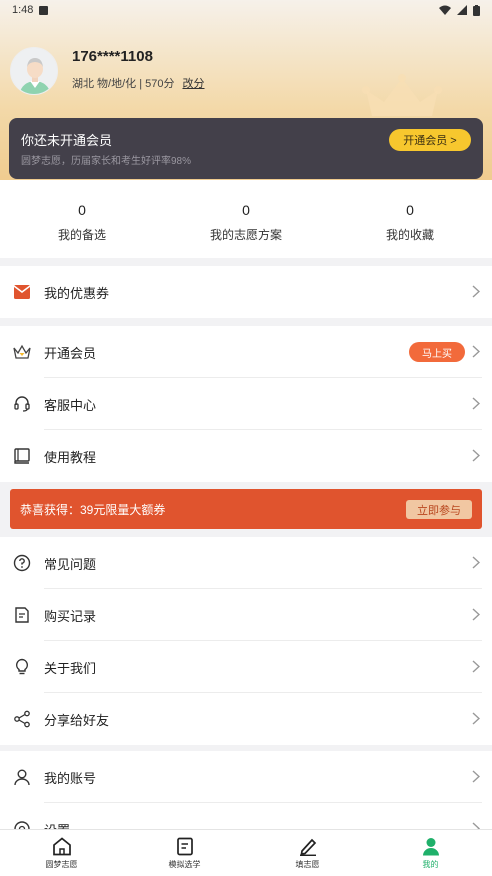 Image resolution: width=492 pixels, height=876 pixels. Describe the element at coordinates (246, 509) in the screenshot. I see `promo-banner: 恭喜获得：39元限量大额券 立即参与` at that location.